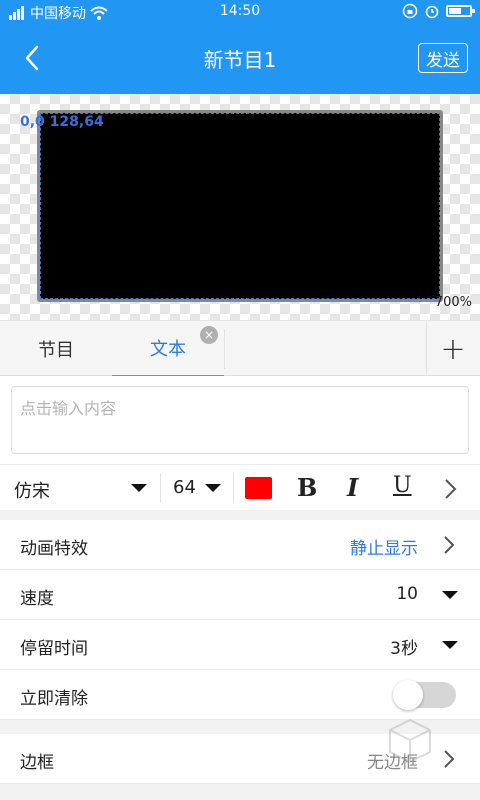 This screenshot has width=480, height=800. I want to click on lock-rotation-icon, so click(410, 11).